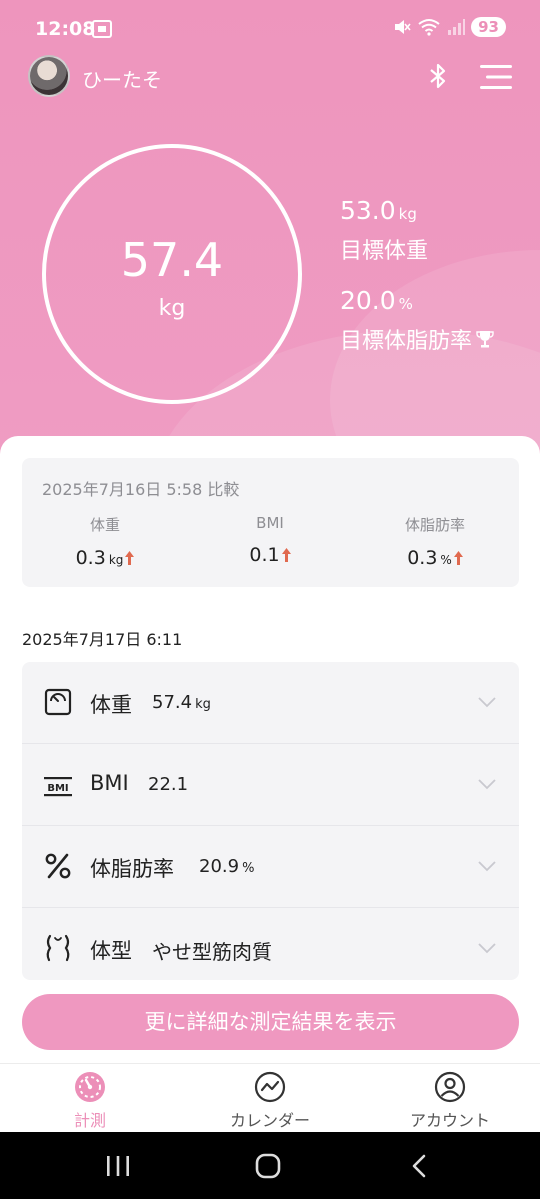  Describe the element at coordinates (384, 230) in the screenshot. I see `goal-weight: 53.0 kg 目標体重` at that location.